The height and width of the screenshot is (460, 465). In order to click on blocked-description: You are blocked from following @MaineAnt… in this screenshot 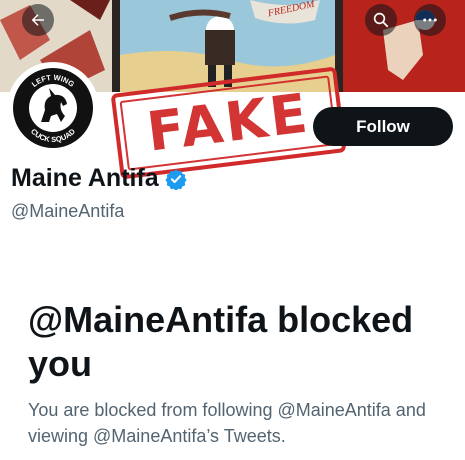, I will do `click(227, 423)`.